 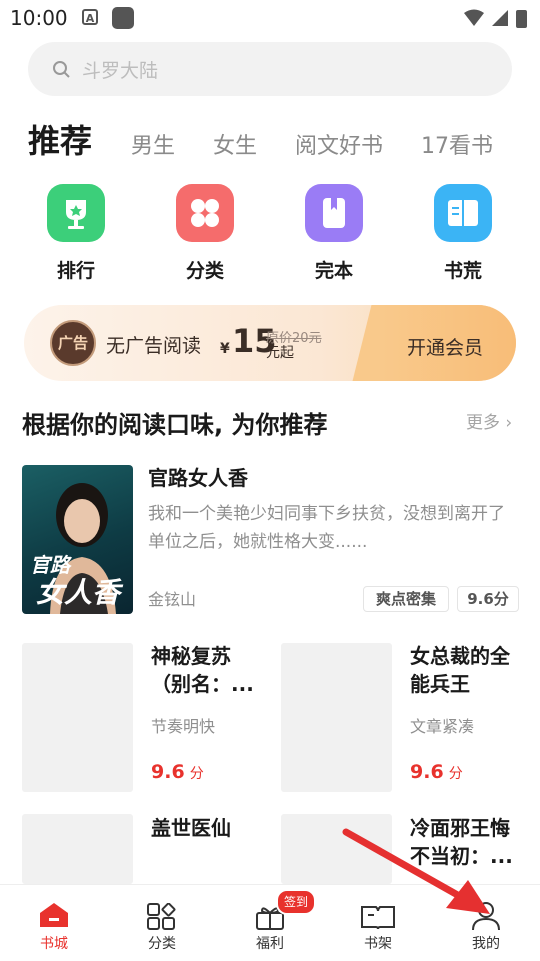 What do you see at coordinates (154, 346) in the screenshot?
I see `no-ad-text: 无广告阅读` at bounding box center [154, 346].